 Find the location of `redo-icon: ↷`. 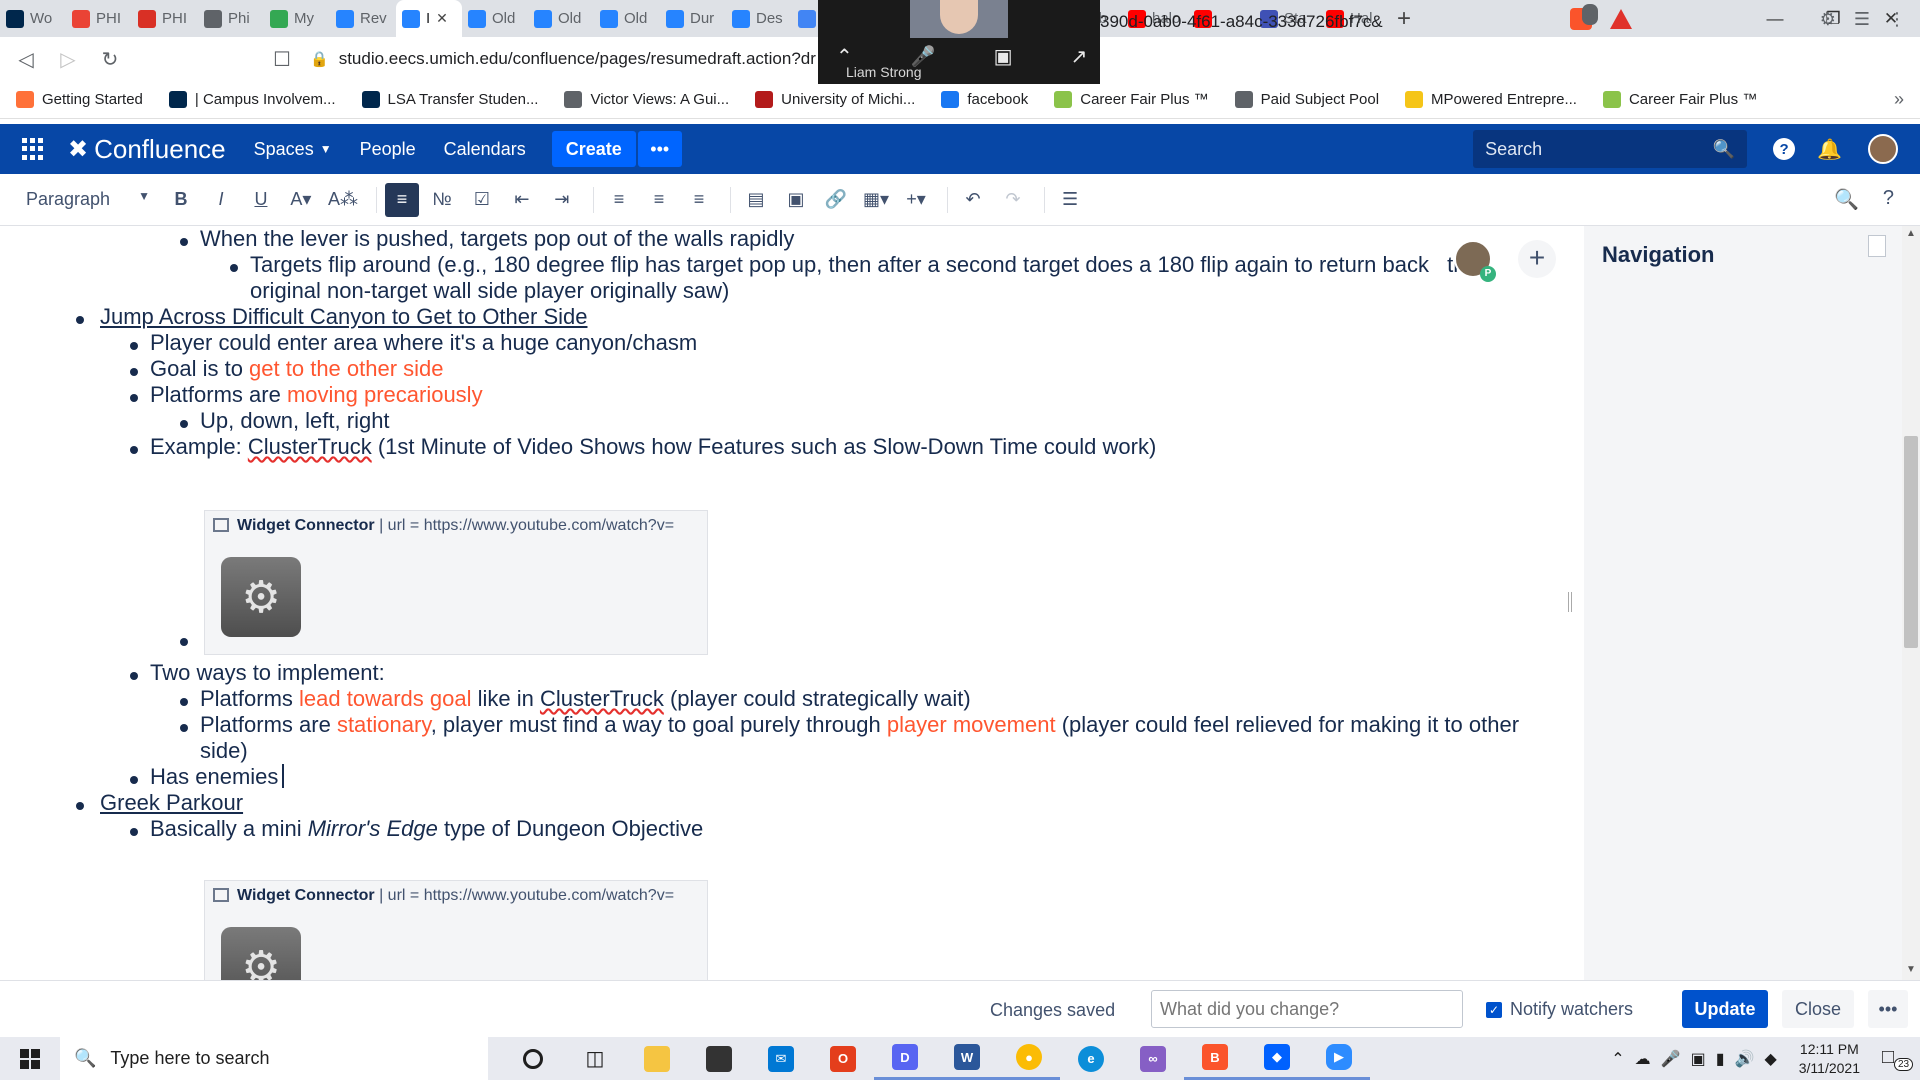

redo-icon: ↷ is located at coordinates (1013, 200).